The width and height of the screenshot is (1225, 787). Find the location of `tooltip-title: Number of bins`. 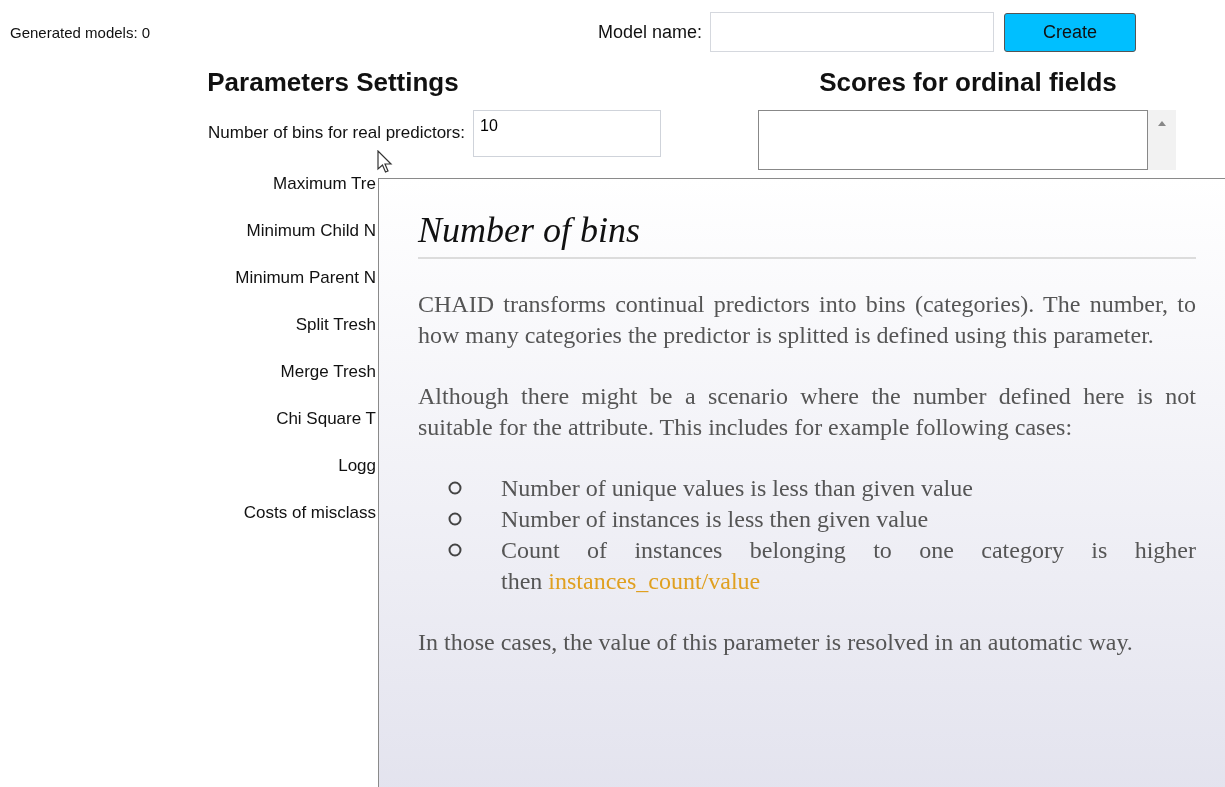

tooltip-title: Number of bins is located at coordinates (807, 234).